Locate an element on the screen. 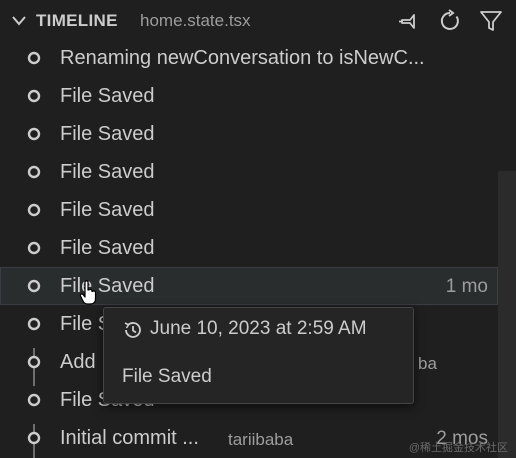 The width and height of the screenshot is (516, 458). timeline-title: TIMELINE is located at coordinates (77, 20).